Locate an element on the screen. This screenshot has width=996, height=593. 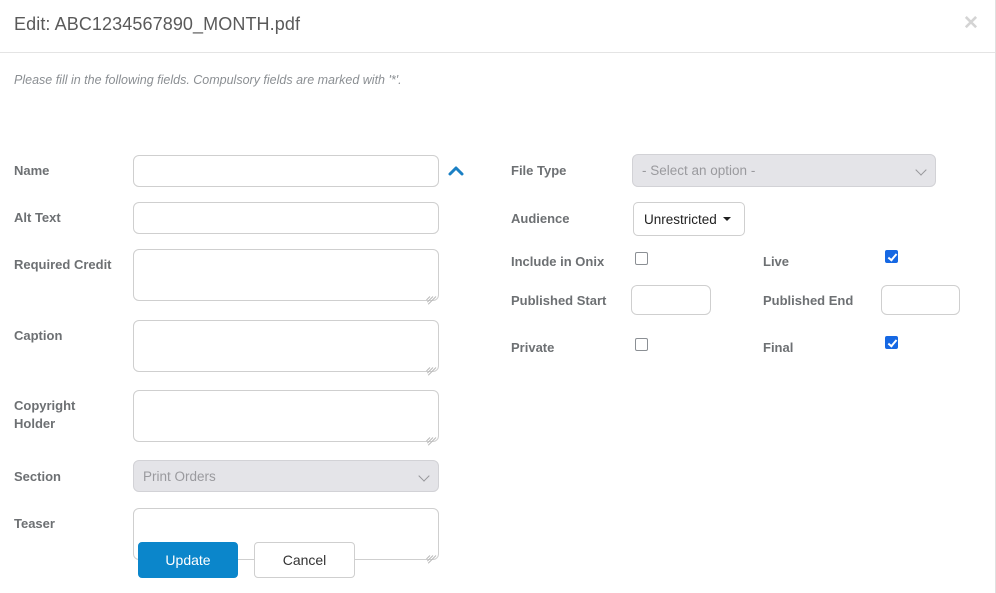
label-file-type: File Type is located at coordinates (539, 170).